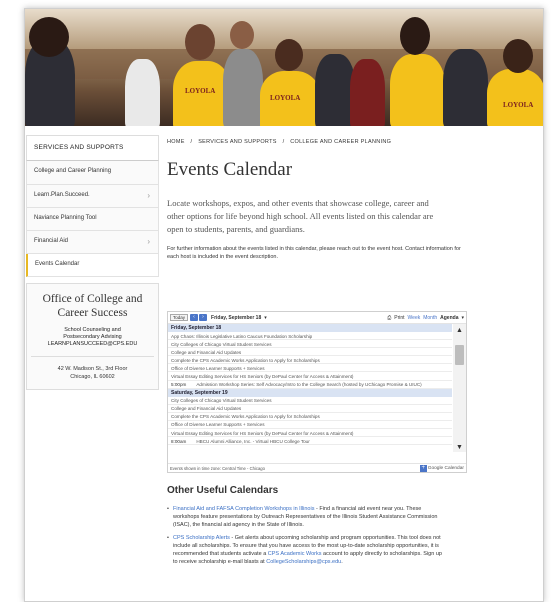  Describe the element at coordinates (303, 562) in the screenshot. I see `scholarships-email-link: CollegeScholarships@cps.edu` at that location.